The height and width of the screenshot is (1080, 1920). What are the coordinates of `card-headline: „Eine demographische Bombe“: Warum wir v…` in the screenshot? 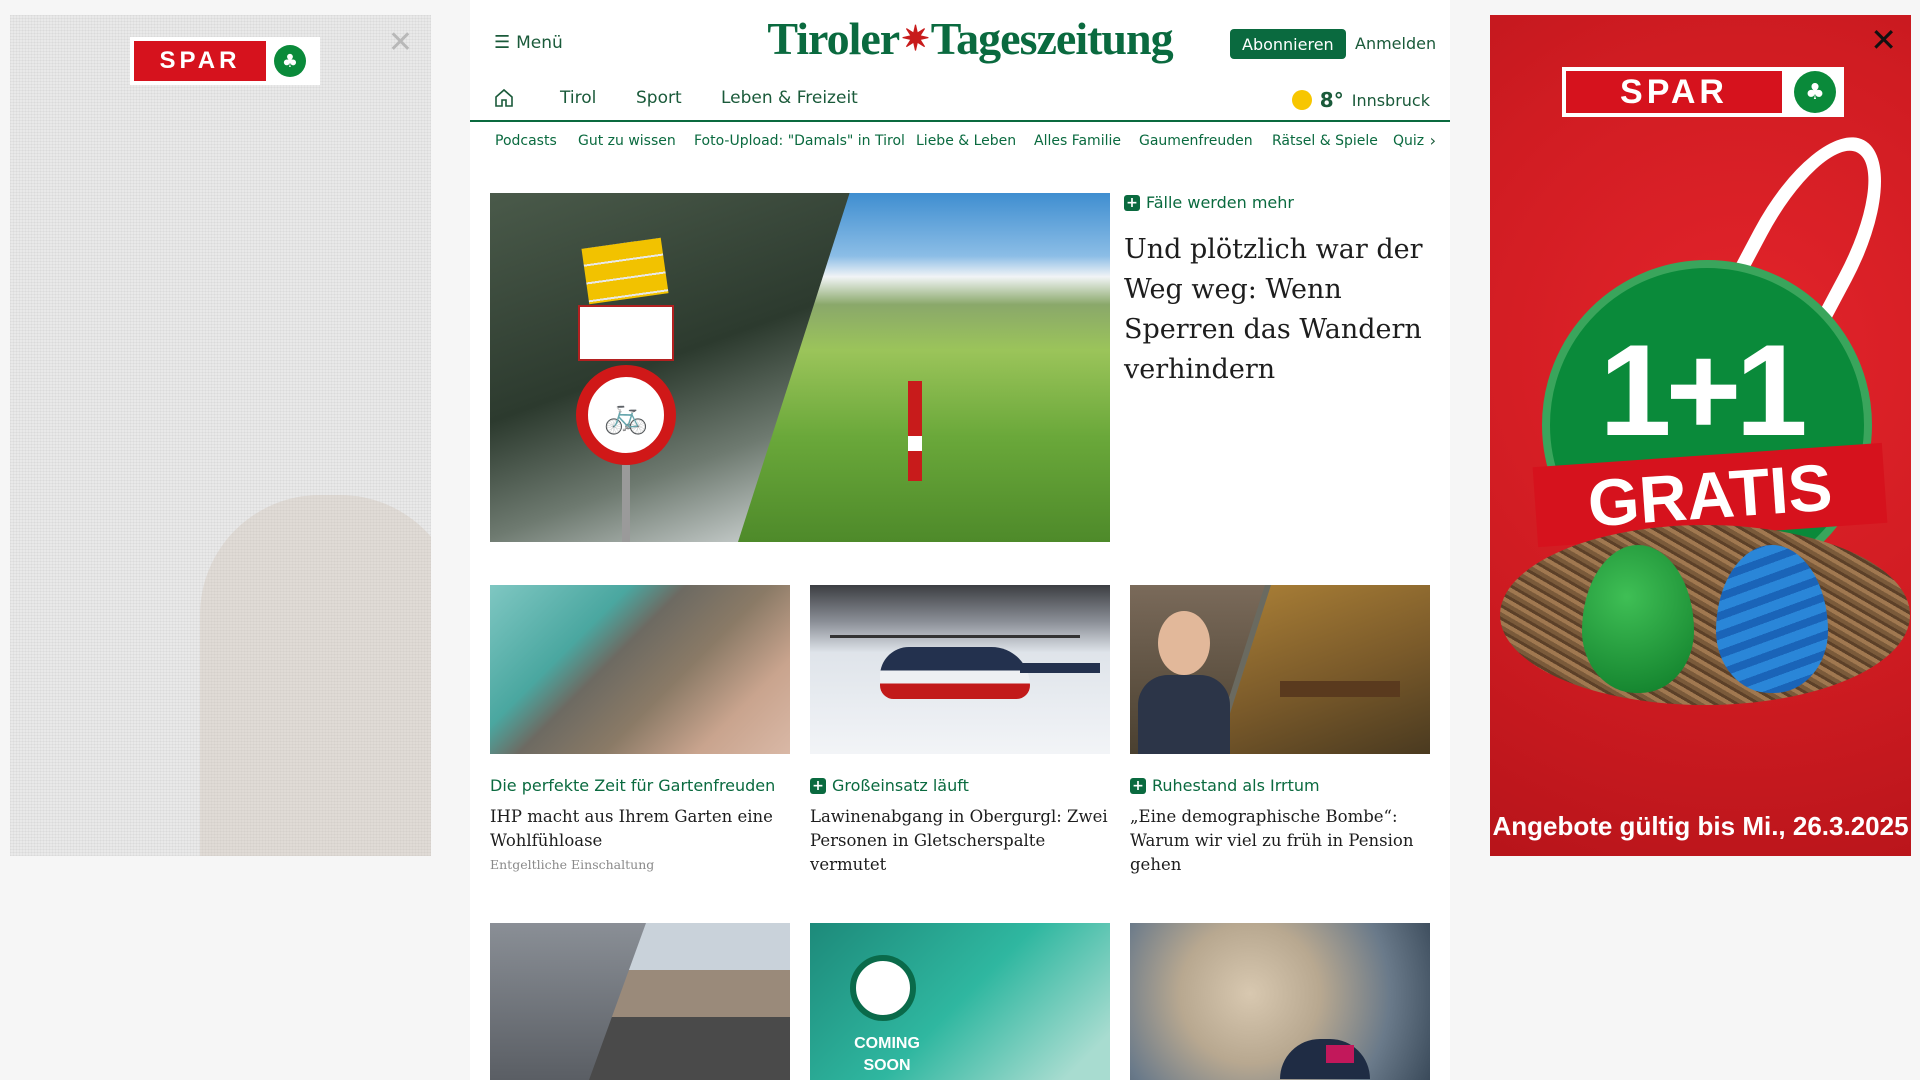 It's located at (1280, 841).